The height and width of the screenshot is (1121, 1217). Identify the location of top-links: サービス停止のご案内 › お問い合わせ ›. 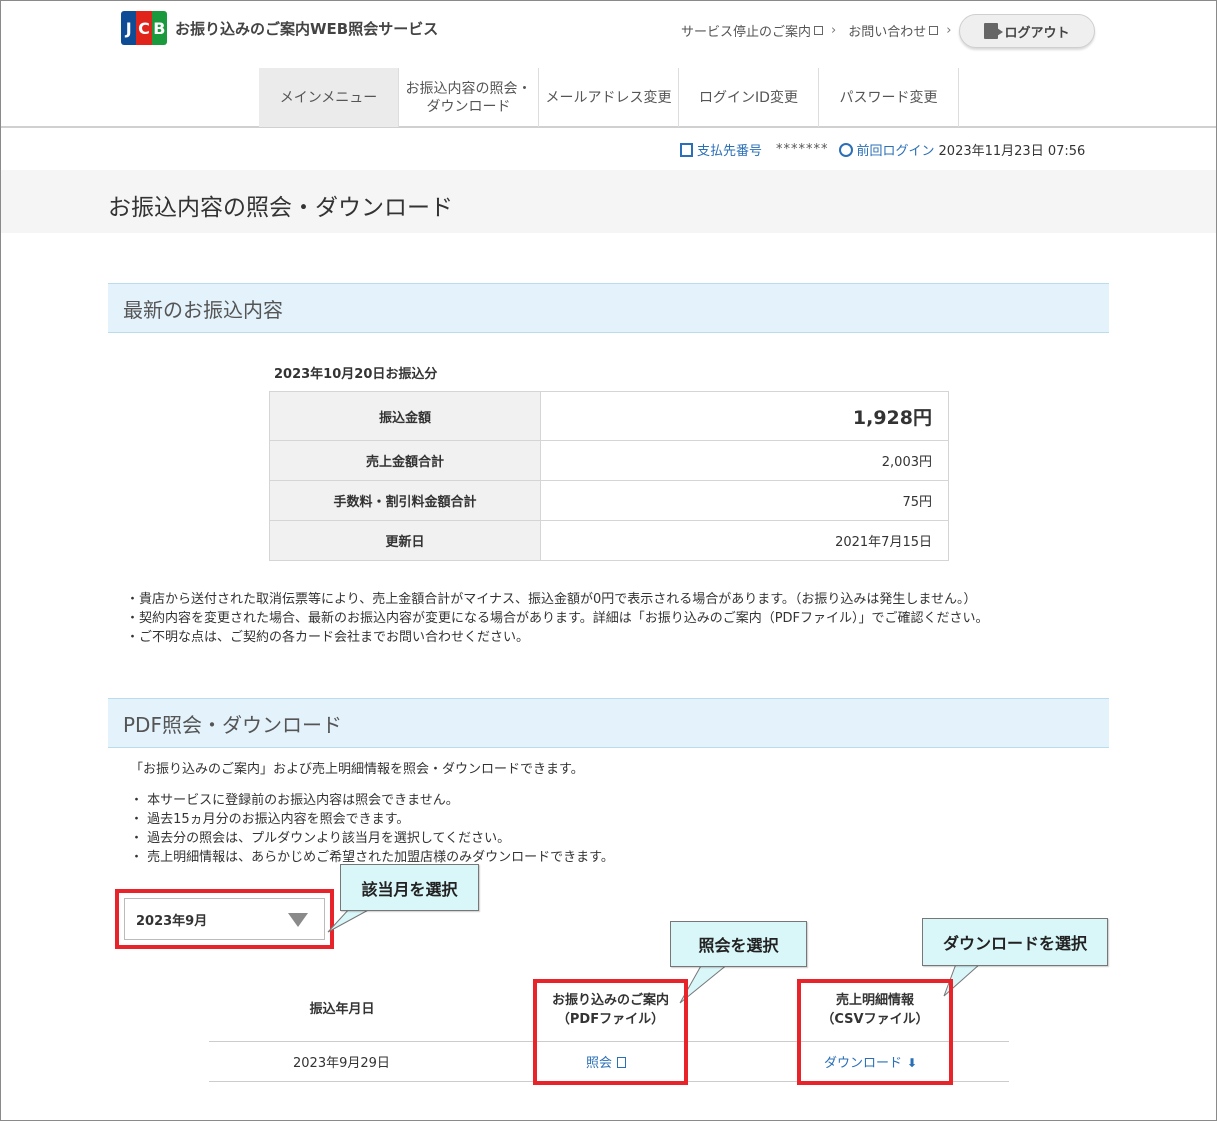
(822, 30).